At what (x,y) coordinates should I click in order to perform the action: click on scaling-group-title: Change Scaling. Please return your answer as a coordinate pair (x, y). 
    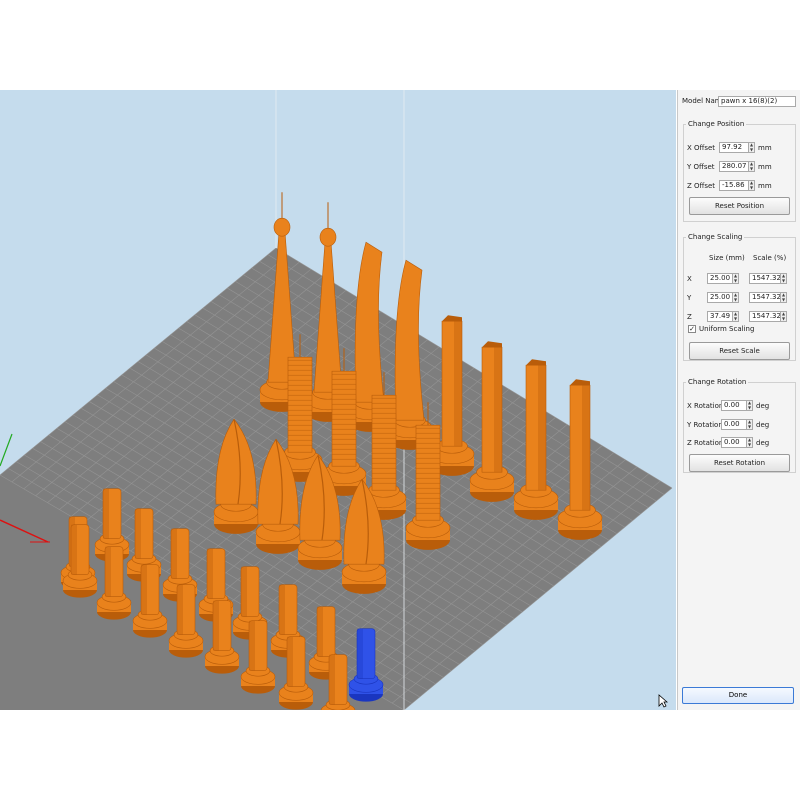
    Looking at the image, I should click on (715, 237).